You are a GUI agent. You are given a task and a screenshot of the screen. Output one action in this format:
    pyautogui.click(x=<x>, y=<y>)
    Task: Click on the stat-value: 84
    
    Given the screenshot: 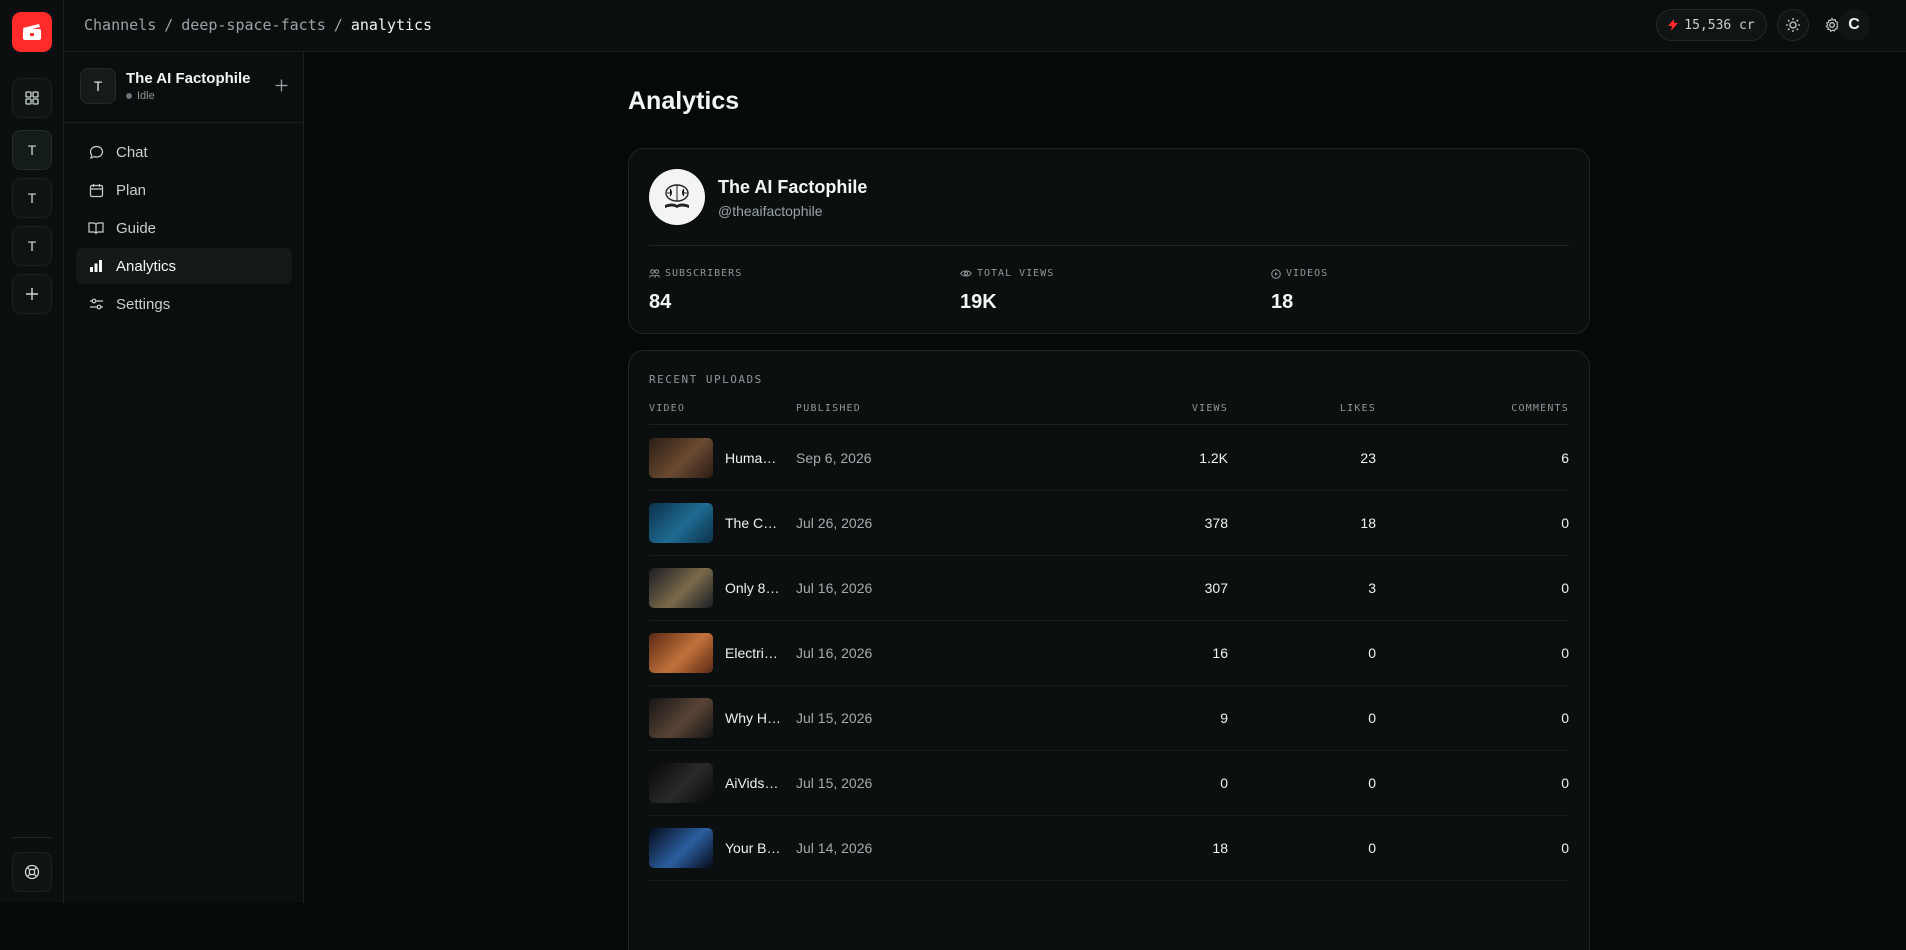 What is the action you would take?
    pyautogui.click(x=660, y=302)
    